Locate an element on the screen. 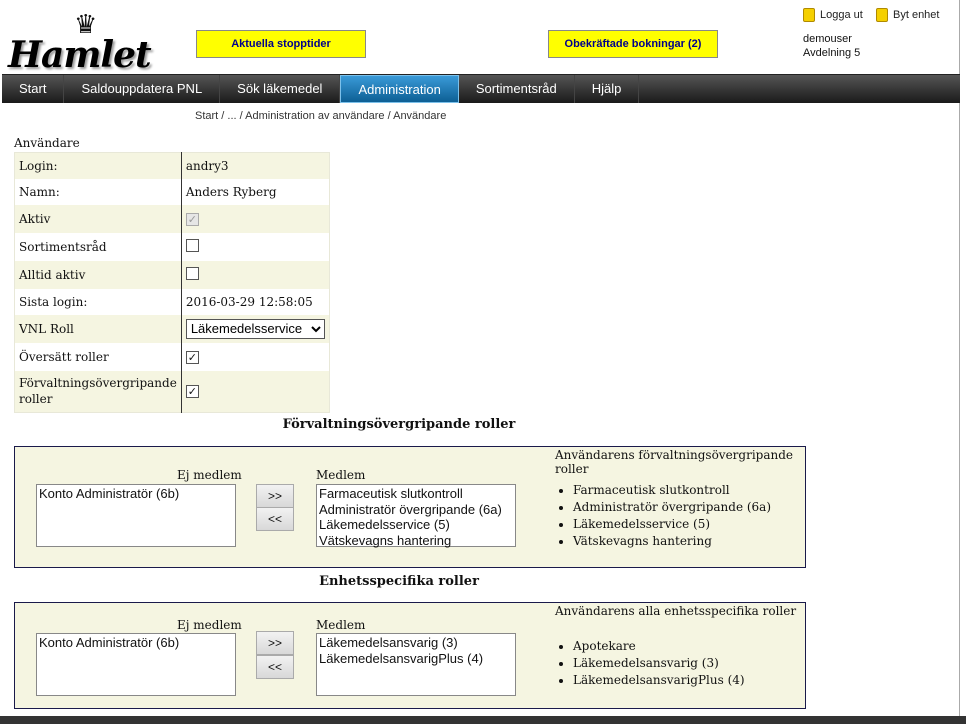  username: demouser is located at coordinates (827, 39).